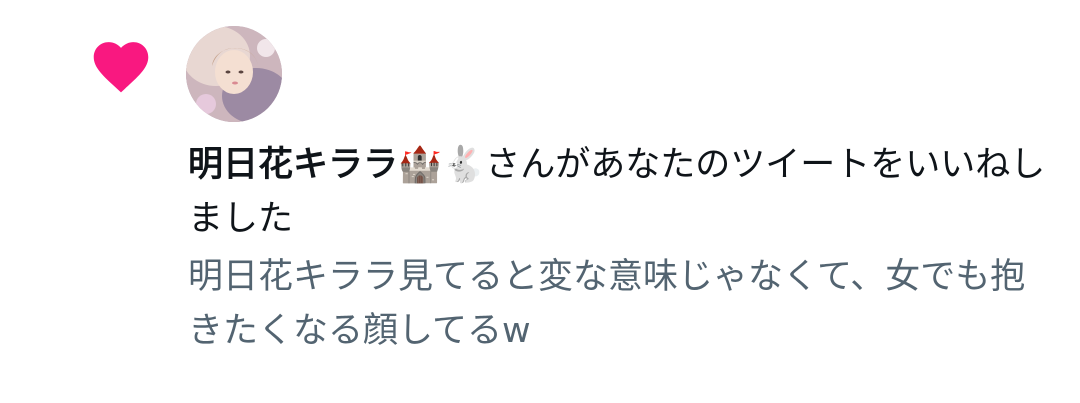 Image resolution: width=1080 pixels, height=403 pixels. Describe the element at coordinates (121, 67) in the screenshot. I see `heart-icon` at that location.